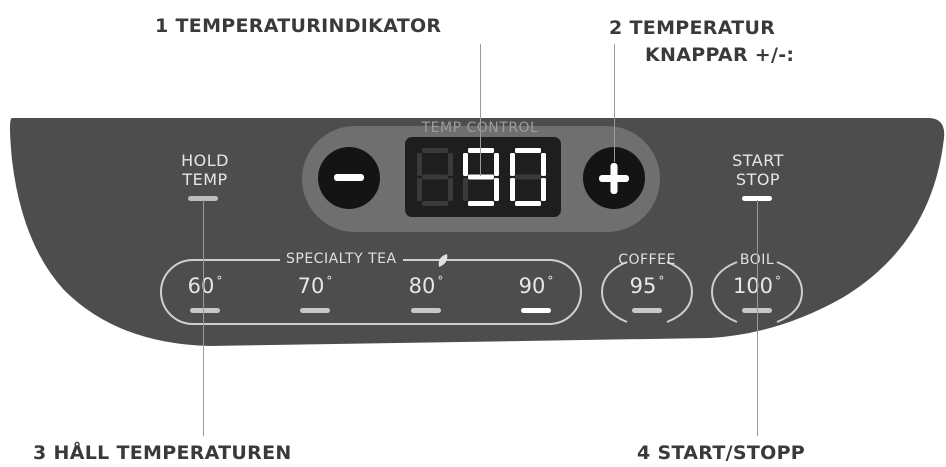 Image resolution: width=946 pixels, height=467 pixels. What do you see at coordinates (205, 160) in the screenshot?
I see `hold-label-line1: HOLD` at bounding box center [205, 160].